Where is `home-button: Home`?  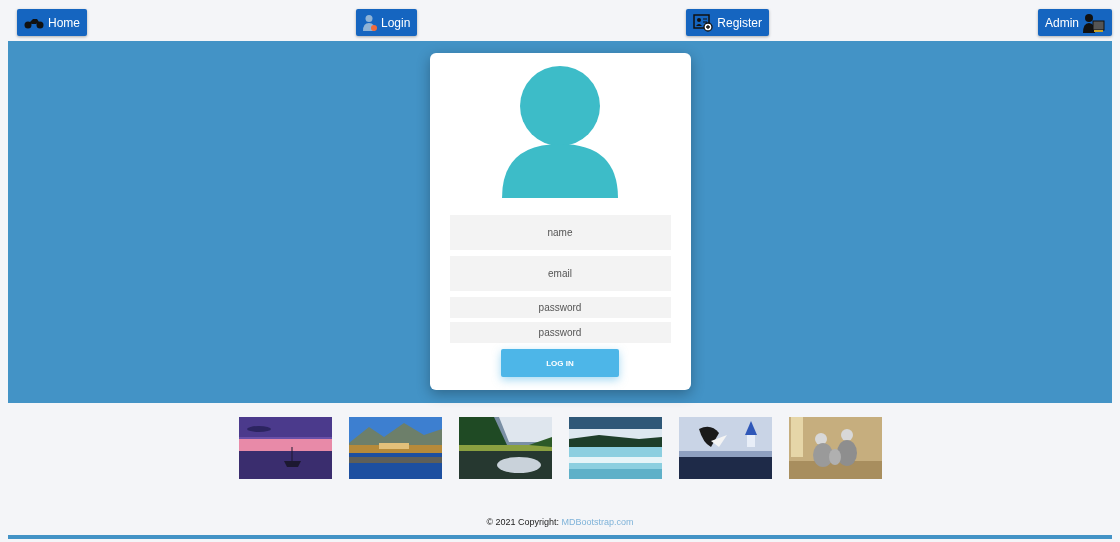
home-button: Home is located at coordinates (52, 22).